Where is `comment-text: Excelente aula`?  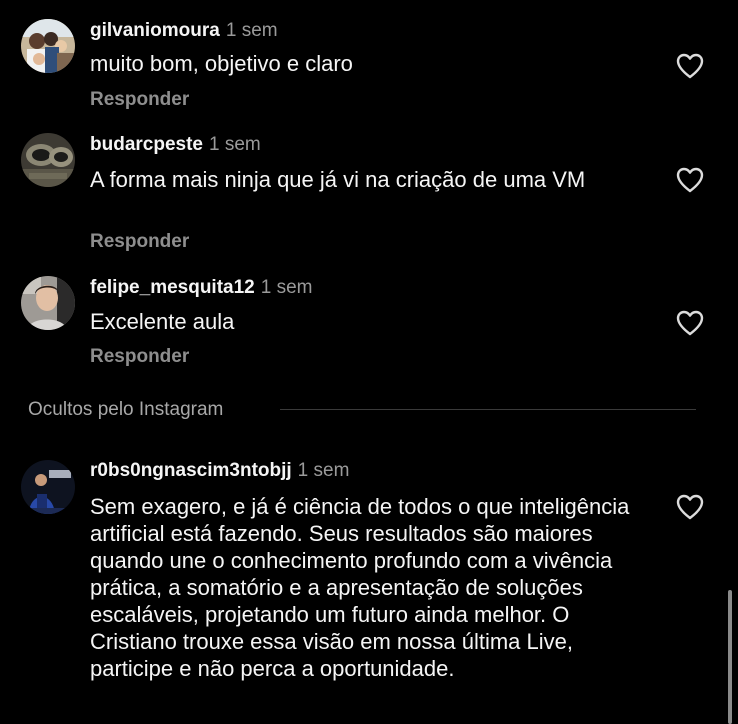 comment-text: Excelente aula is located at coordinates (162, 321).